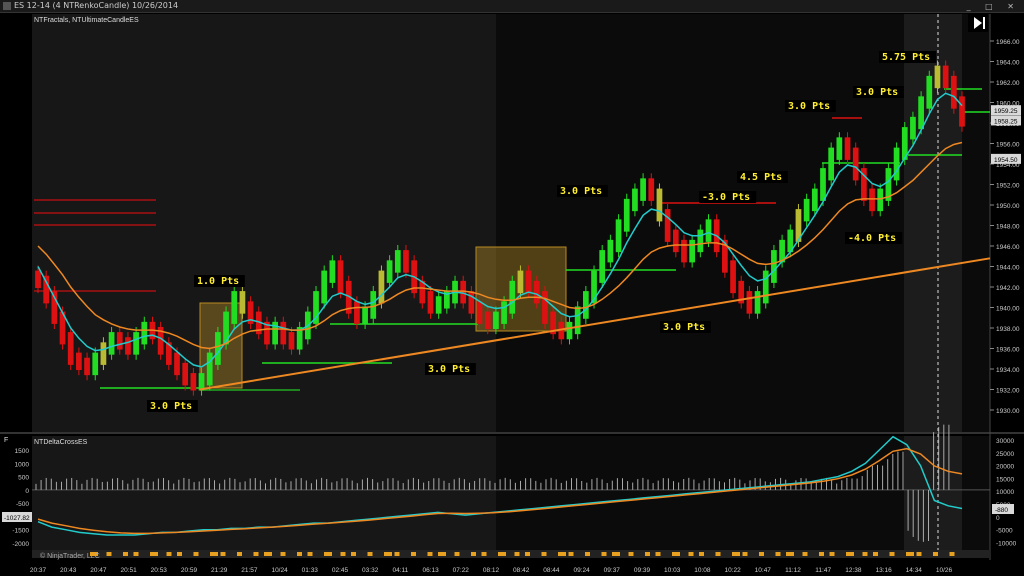 This screenshot has width=1024, height=576. Describe the element at coordinates (763, 570) in the screenshot. I see `time-tick-24: 10:47` at that location.